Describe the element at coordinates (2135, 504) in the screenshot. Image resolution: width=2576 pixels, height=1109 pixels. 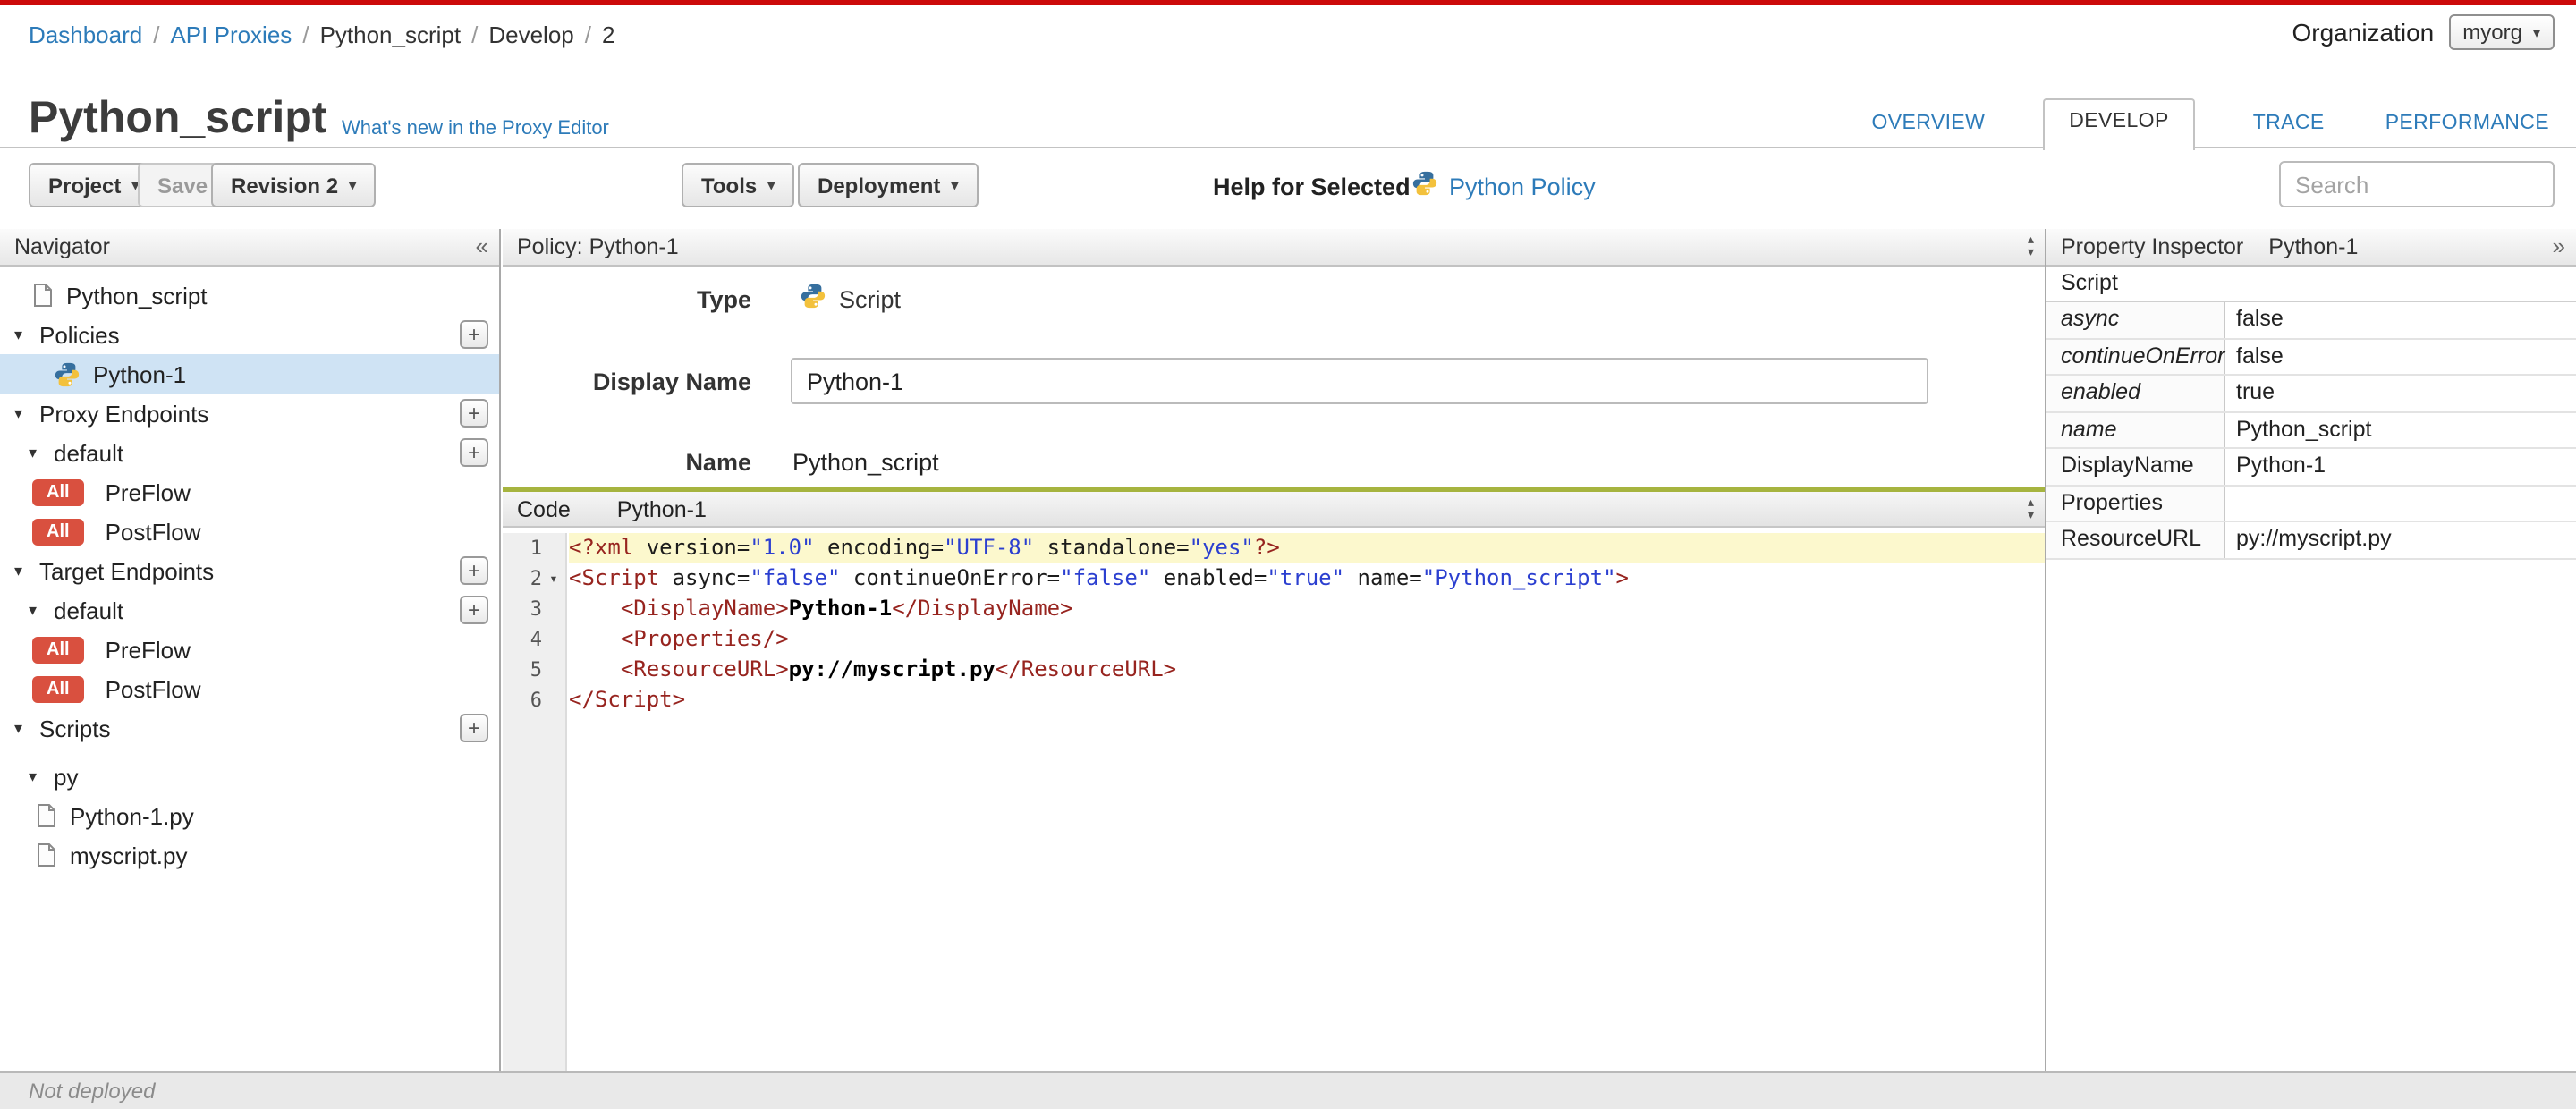
I see `property-name: Properties` at that location.